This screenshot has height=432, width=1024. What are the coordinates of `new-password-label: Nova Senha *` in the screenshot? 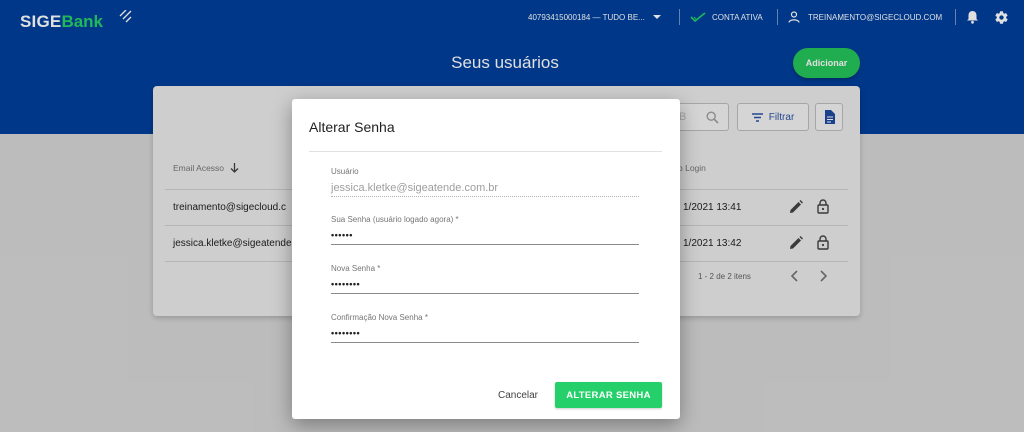 It's located at (356, 268).